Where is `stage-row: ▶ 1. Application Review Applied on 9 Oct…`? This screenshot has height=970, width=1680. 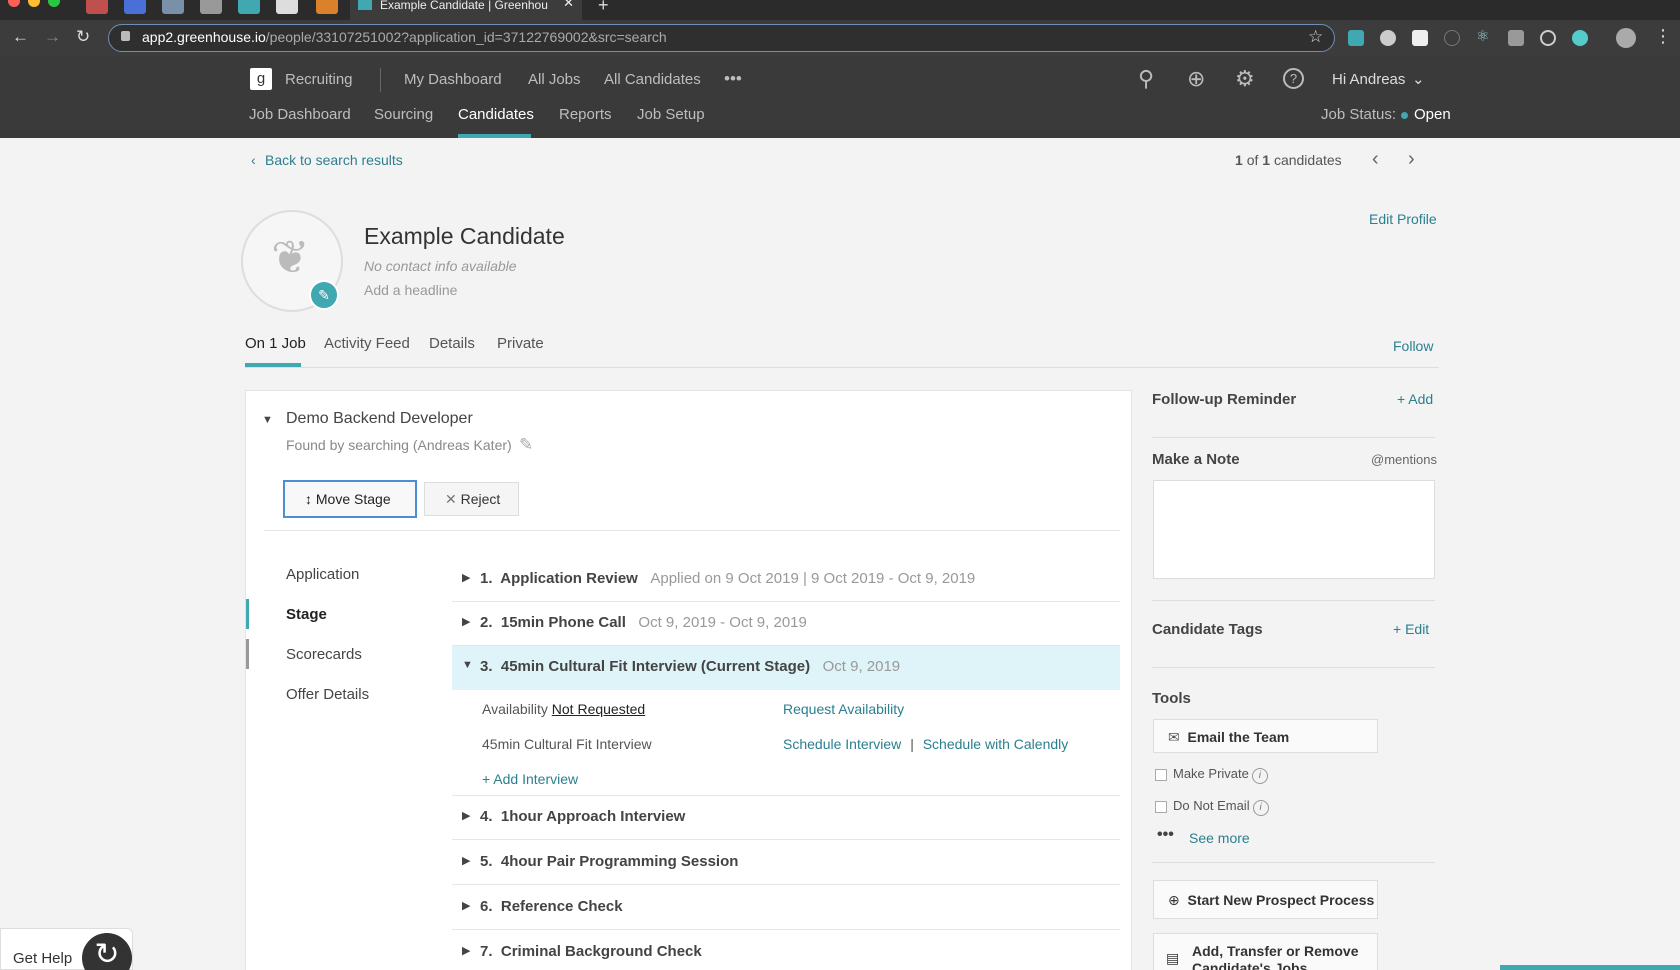
stage-row: ▶ 1. Application Review Applied on 9 Oct… is located at coordinates (786, 580).